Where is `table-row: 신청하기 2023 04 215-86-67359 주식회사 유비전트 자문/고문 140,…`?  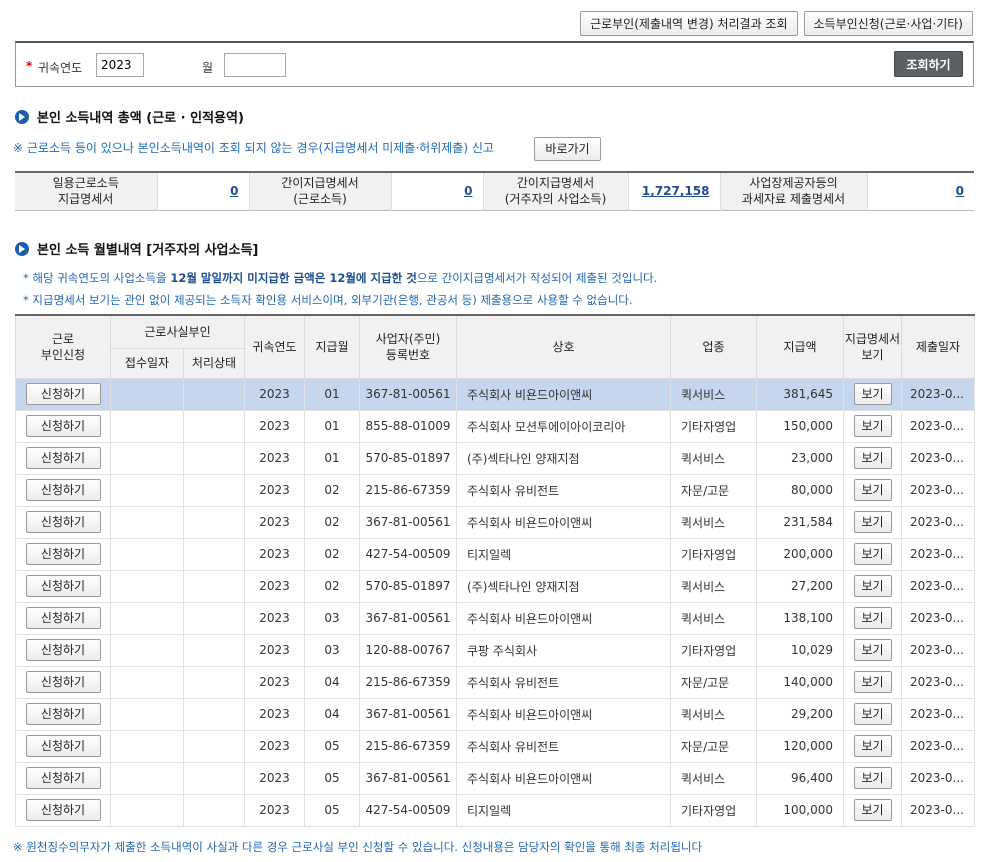 table-row: 신청하기 2023 04 215-86-67359 주식회사 유비전트 자문/고문 140,… is located at coordinates (495, 682).